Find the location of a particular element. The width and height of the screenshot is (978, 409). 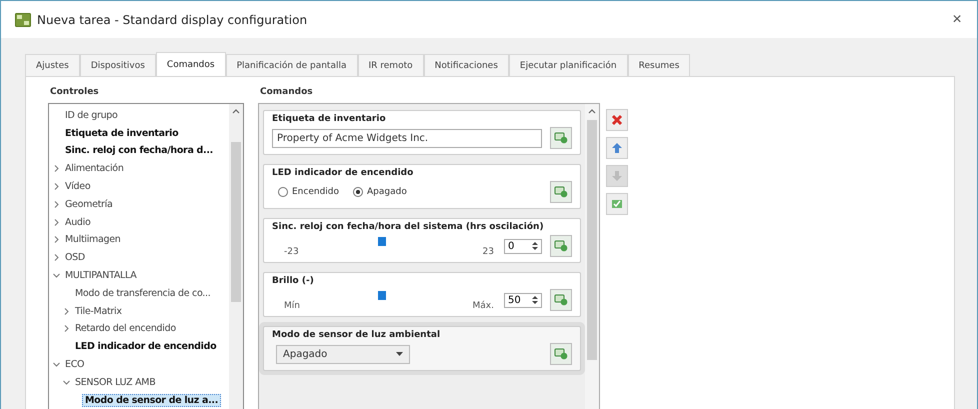

tree-item: ECO is located at coordinates (75, 364).